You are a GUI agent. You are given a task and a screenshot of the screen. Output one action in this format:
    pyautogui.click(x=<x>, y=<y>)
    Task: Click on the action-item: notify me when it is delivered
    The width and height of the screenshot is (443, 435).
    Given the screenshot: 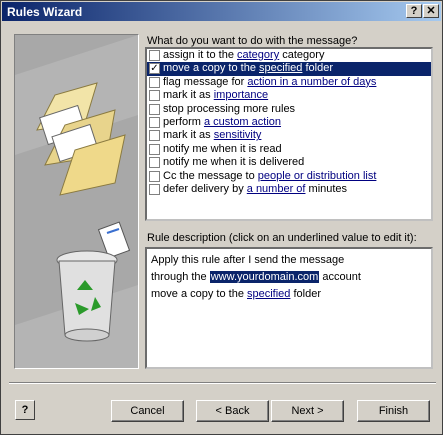 What is the action you would take?
    pyautogui.click(x=289, y=162)
    